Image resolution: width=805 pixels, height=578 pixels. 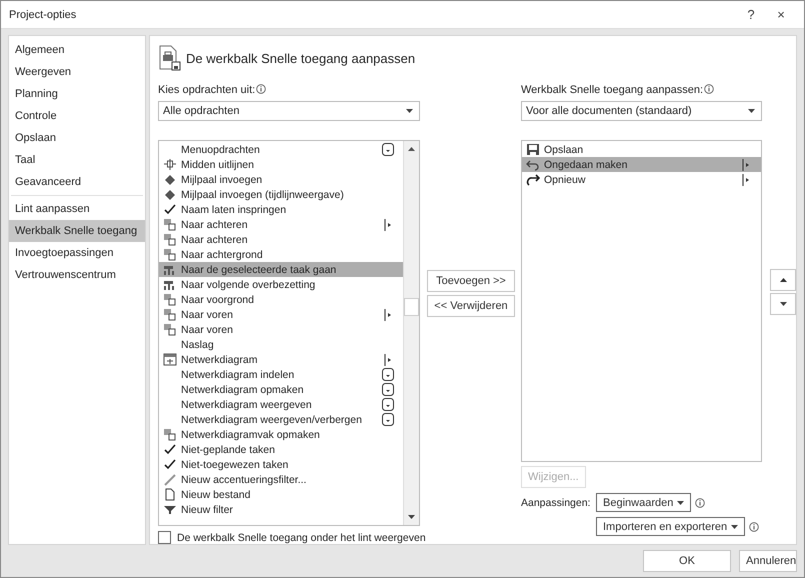 What do you see at coordinates (77, 231) in the screenshot?
I see `sidebar-item: Werkbalk Snelle toegang` at bounding box center [77, 231].